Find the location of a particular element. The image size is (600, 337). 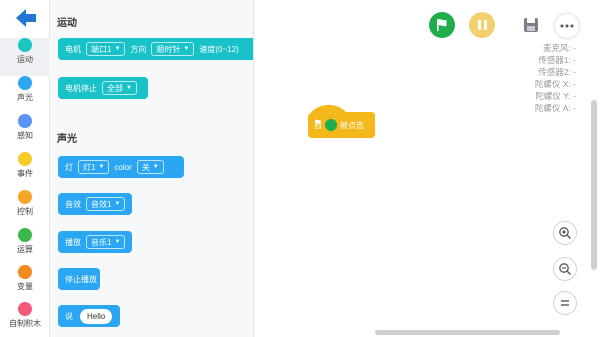

equals-icon is located at coordinates (565, 303).